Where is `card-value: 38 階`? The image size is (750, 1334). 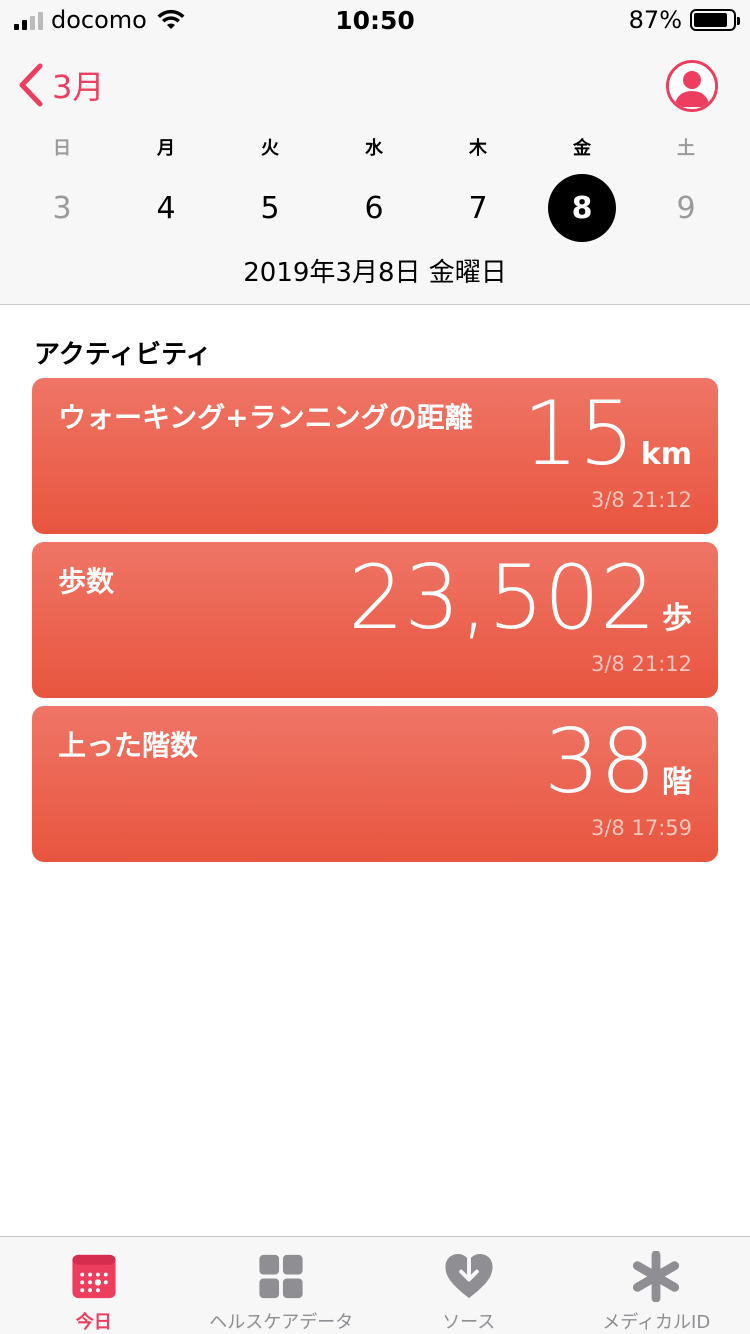 card-value: 38 階 is located at coordinates (618, 761).